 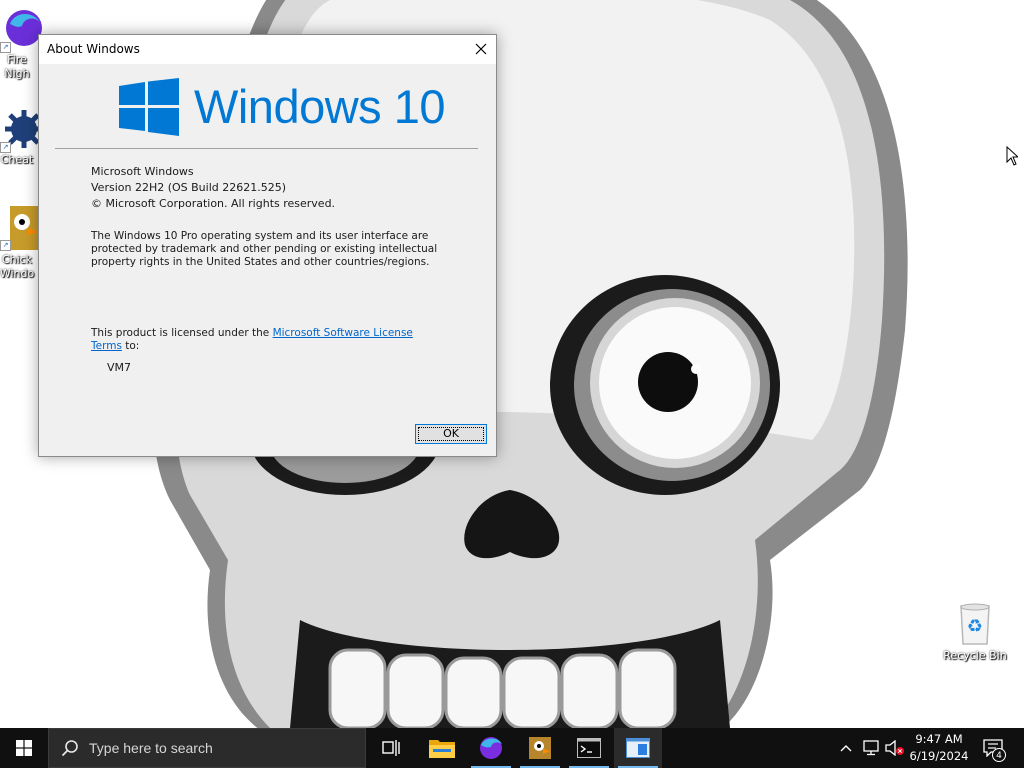 I want to click on search-box: Type here to search, so click(x=207, y=748).